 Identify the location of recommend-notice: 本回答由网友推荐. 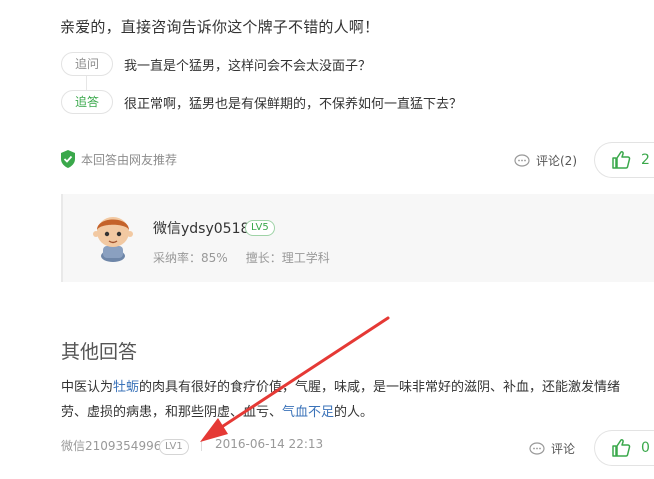
(118, 159).